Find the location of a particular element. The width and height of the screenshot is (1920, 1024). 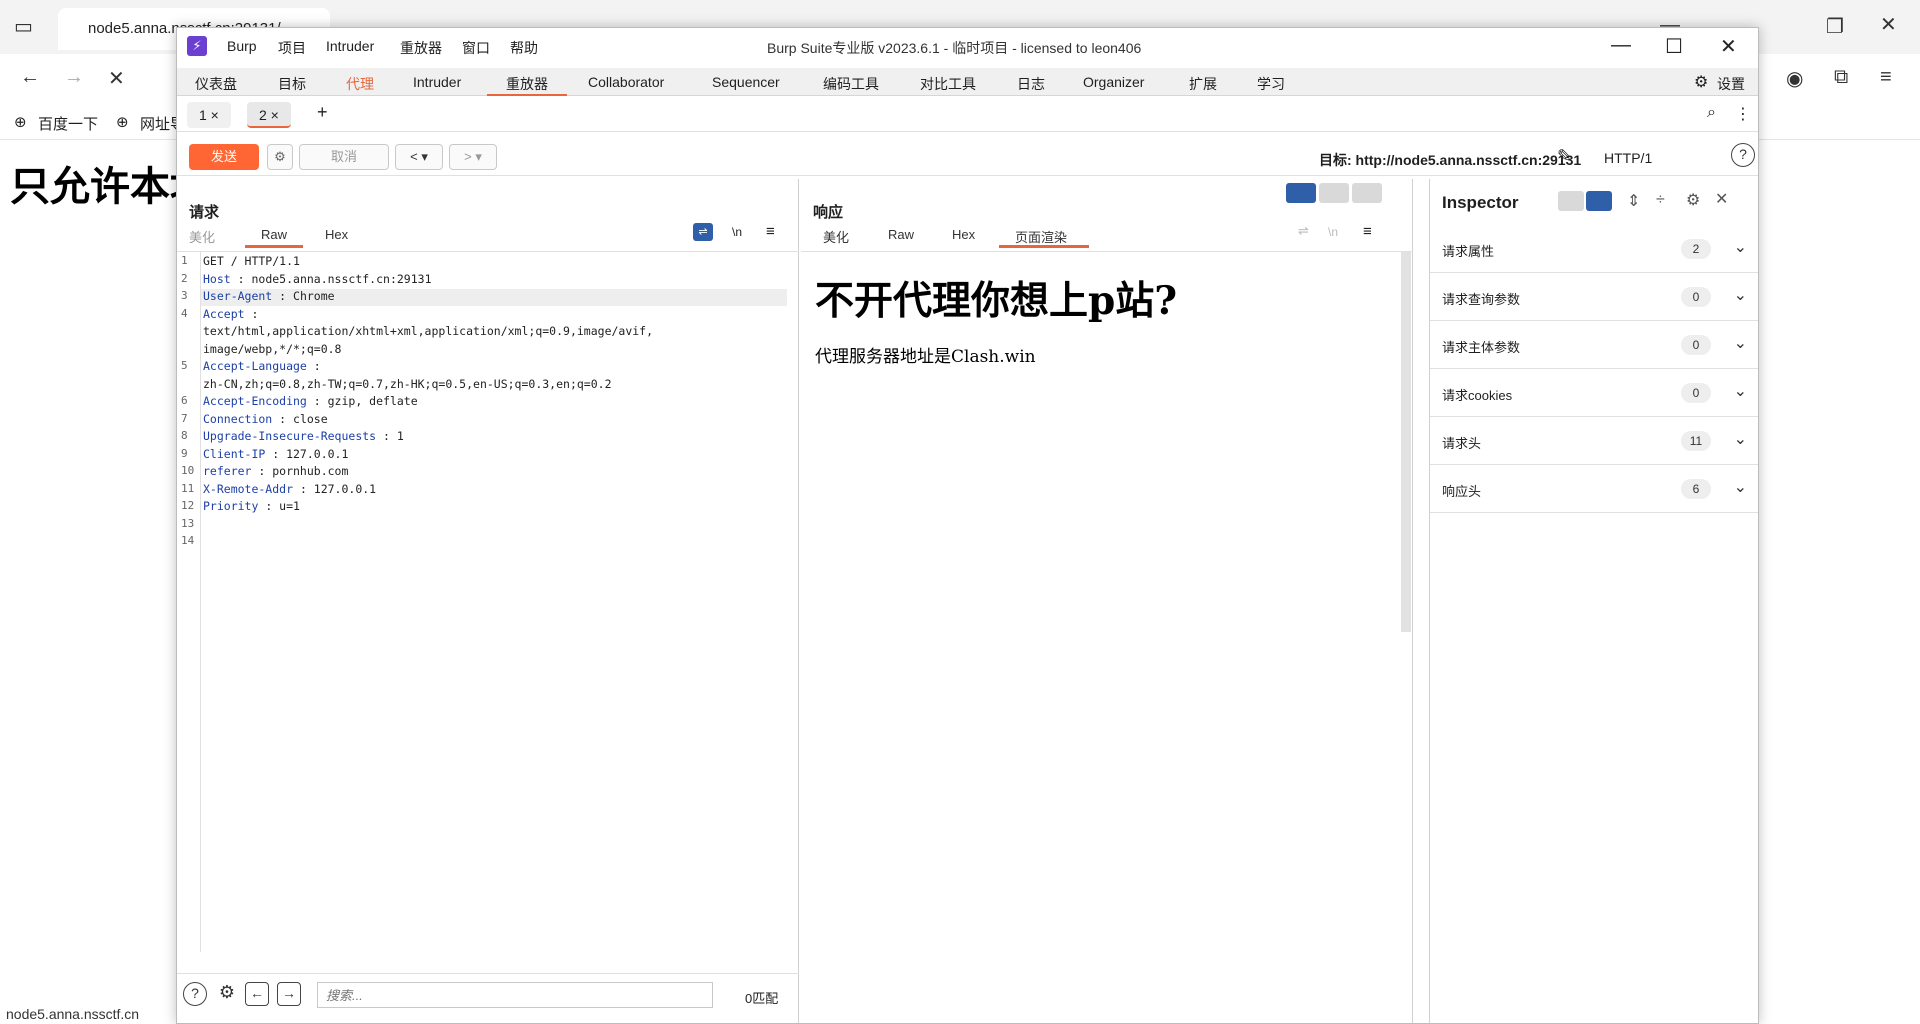

history-back-icon: < ▾ is located at coordinates (419, 157).